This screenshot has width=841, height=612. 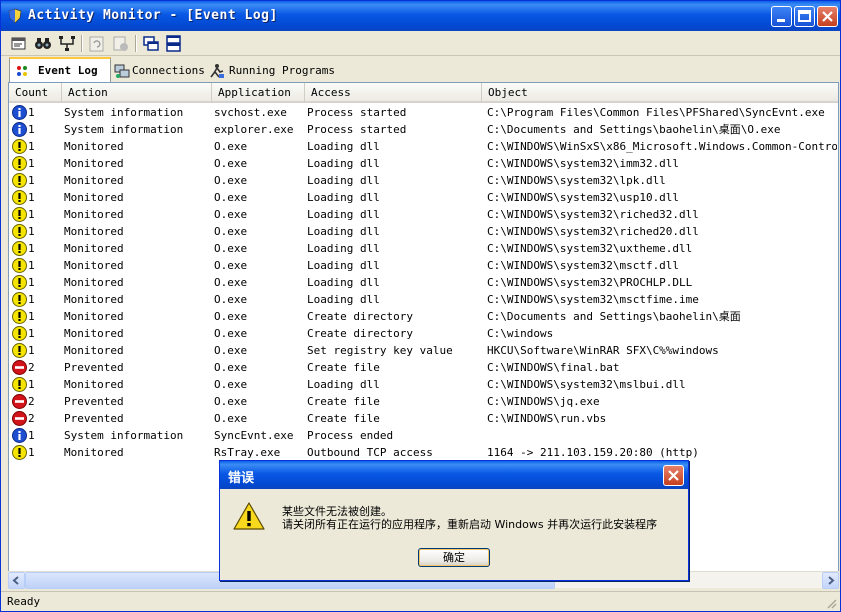 What do you see at coordinates (60, 69) in the screenshot?
I see `tab-event-log: Event Log` at bounding box center [60, 69].